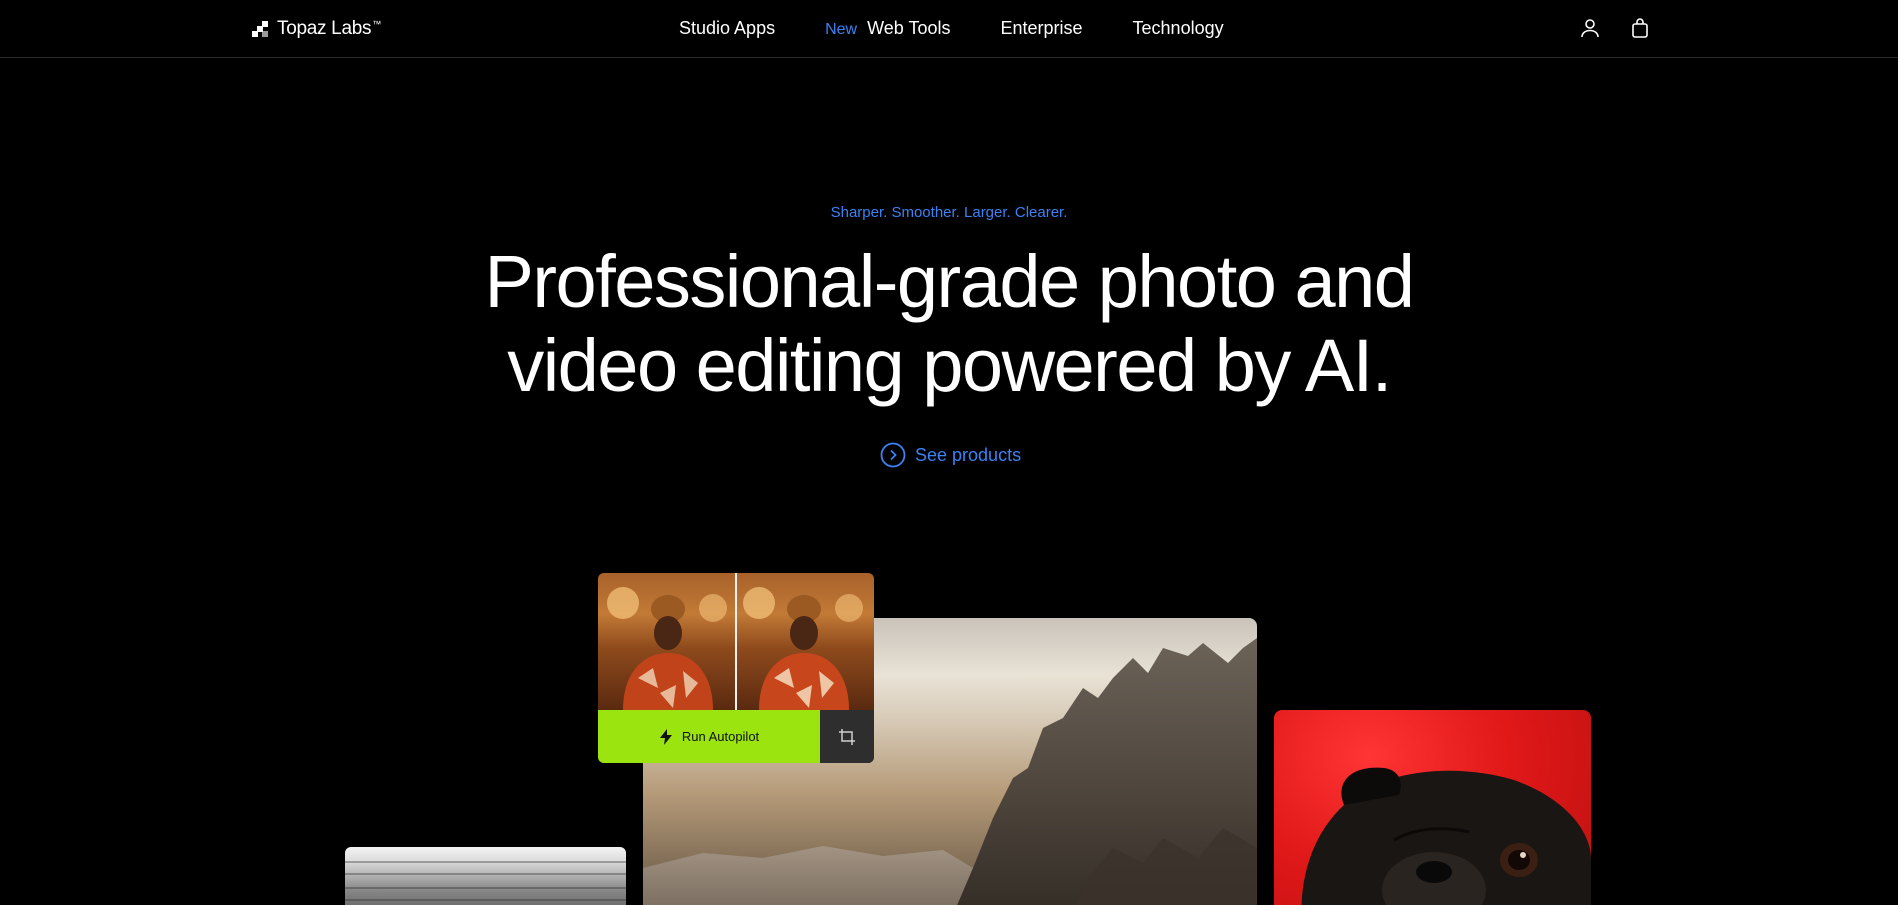 The image size is (1898, 905). What do you see at coordinates (1615, 28) in the screenshot?
I see `nav-actions` at bounding box center [1615, 28].